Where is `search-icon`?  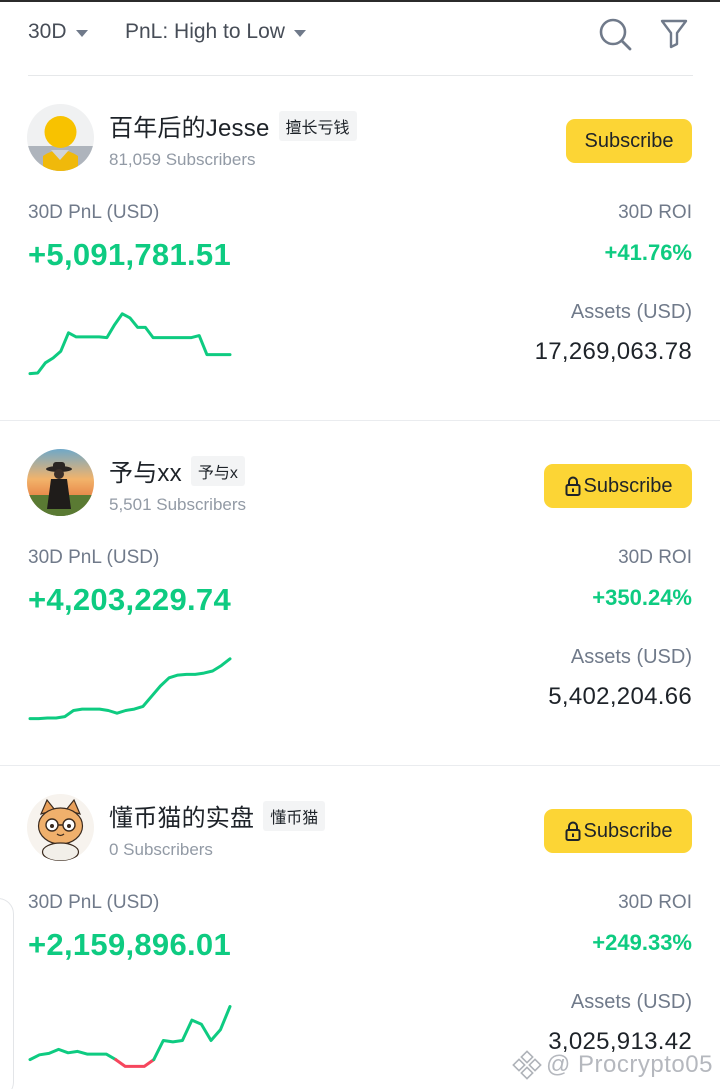 search-icon is located at coordinates (615, 34).